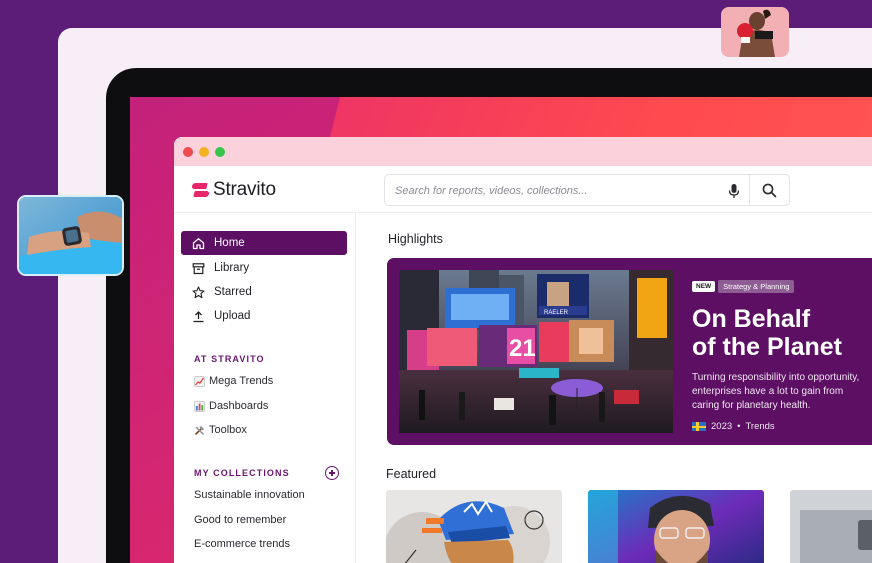 Image resolution: width=872 pixels, height=563 pixels. Describe the element at coordinates (232, 268) in the screenshot. I see `nav-library-label: Library` at that location.